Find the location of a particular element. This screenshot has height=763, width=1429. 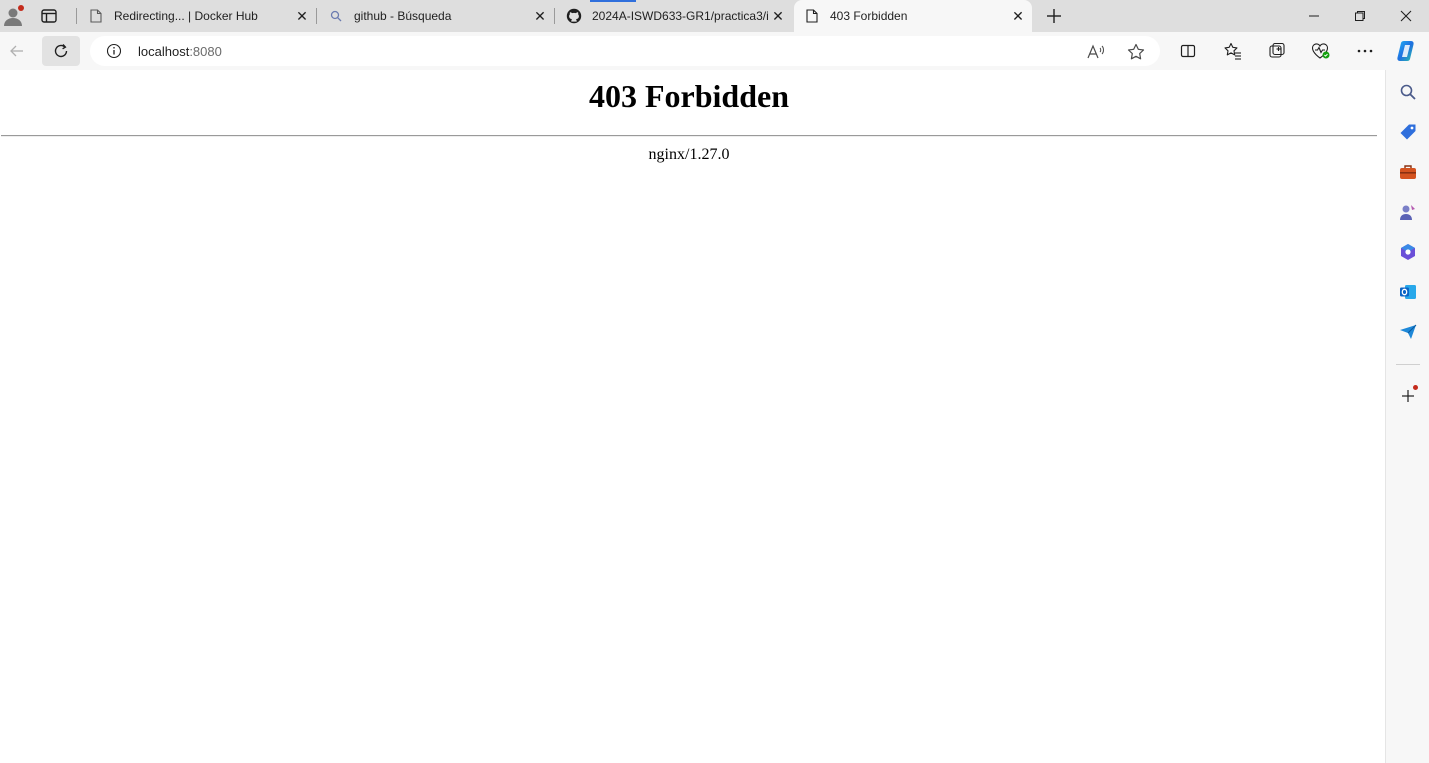

tab-403-forbidden: 403 Forbidden ✕ is located at coordinates (913, 16).